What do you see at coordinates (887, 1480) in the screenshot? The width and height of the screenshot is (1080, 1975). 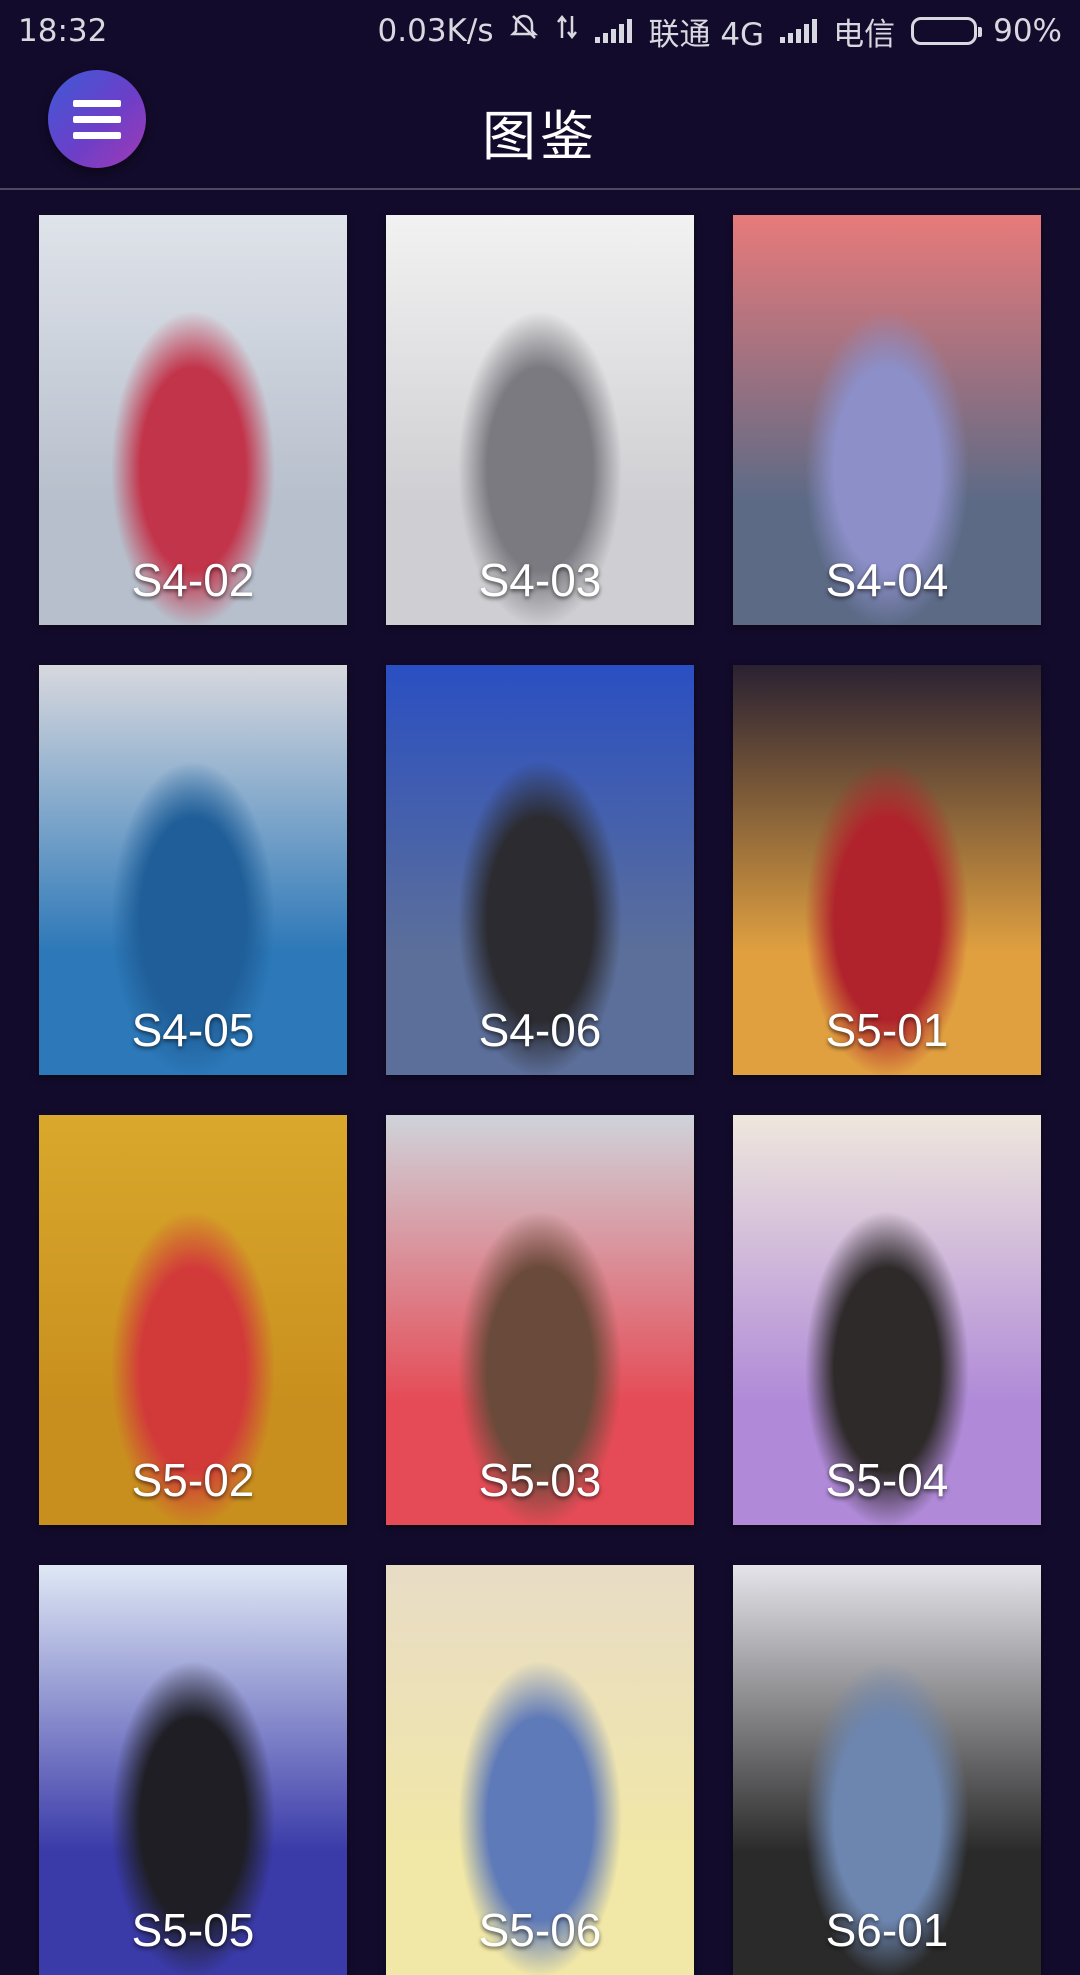 I see `card-label: S5-04` at bounding box center [887, 1480].